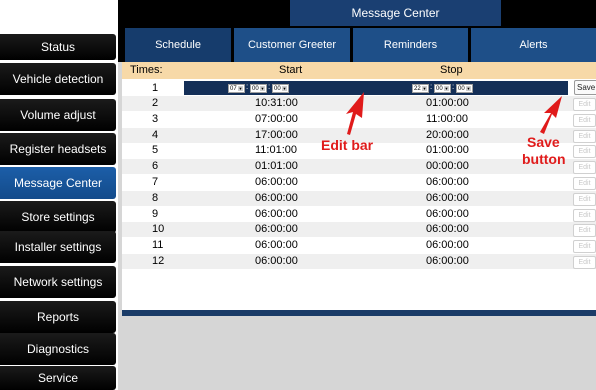 Image resolution: width=596 pixels, height=390 pixels. I want to click on stop-hour-select: 22 ▼, so click(420, 88).